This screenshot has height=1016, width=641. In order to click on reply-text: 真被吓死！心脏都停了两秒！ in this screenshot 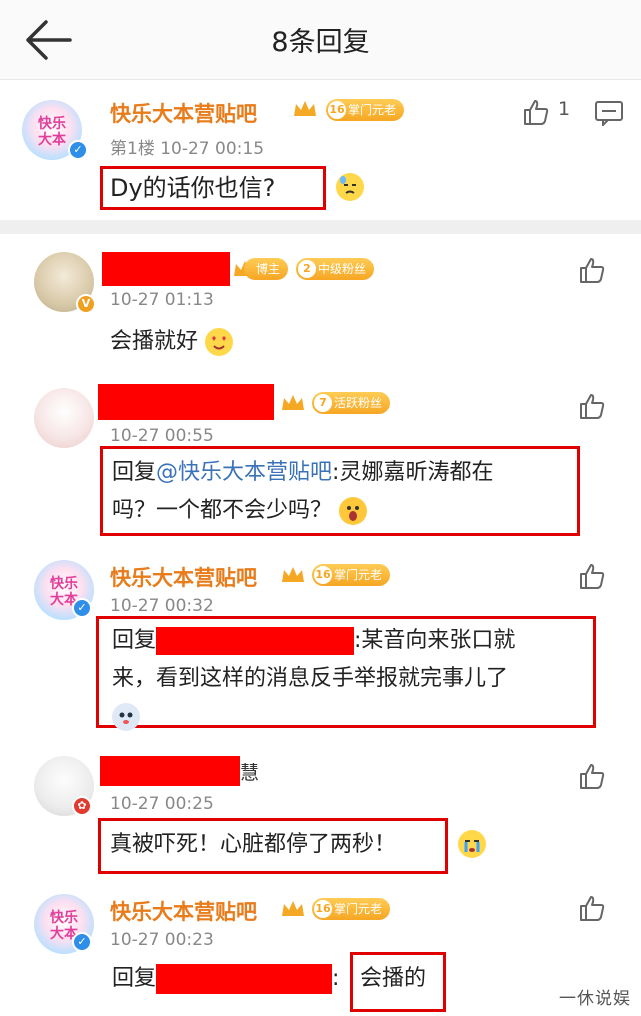, I will do `click(253, 845)`.